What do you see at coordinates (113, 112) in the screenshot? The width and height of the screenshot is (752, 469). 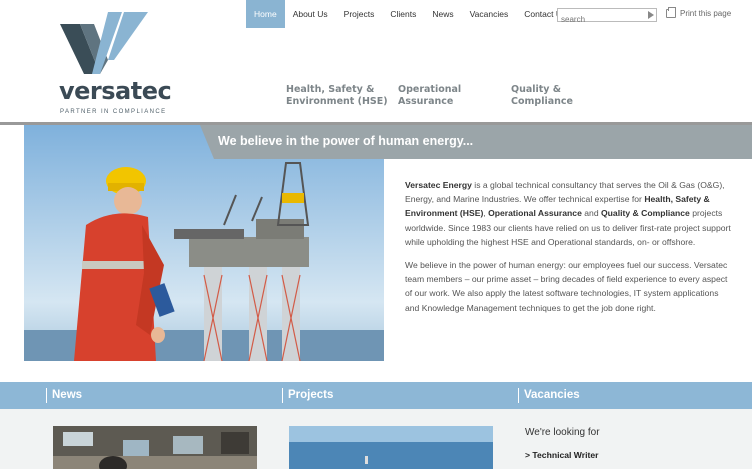 I see `logo-tagline: PARTNER IN COMPLIANCE` at bounding box center [113, 112].